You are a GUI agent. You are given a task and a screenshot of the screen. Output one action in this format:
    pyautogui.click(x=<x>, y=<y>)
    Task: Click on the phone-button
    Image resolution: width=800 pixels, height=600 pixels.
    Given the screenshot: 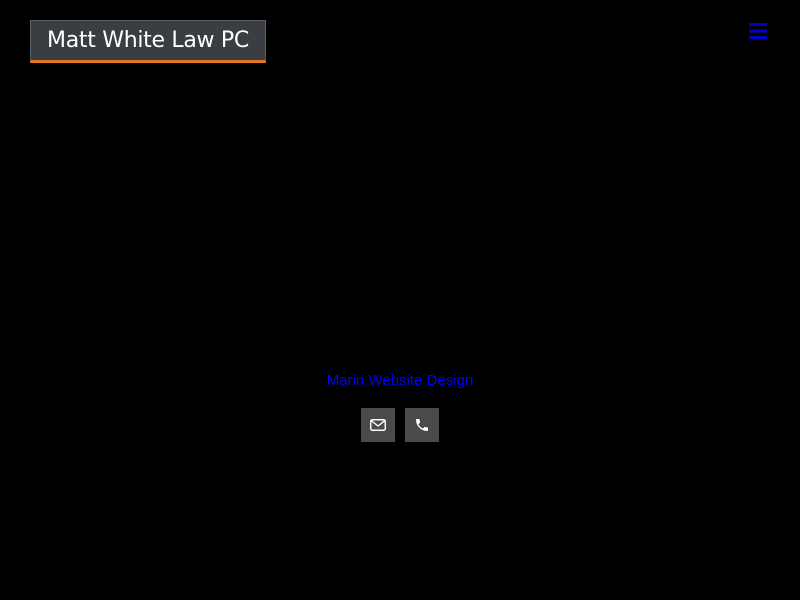 What is the action you would take?
    pyautogui.click(x=422, y=425)
    